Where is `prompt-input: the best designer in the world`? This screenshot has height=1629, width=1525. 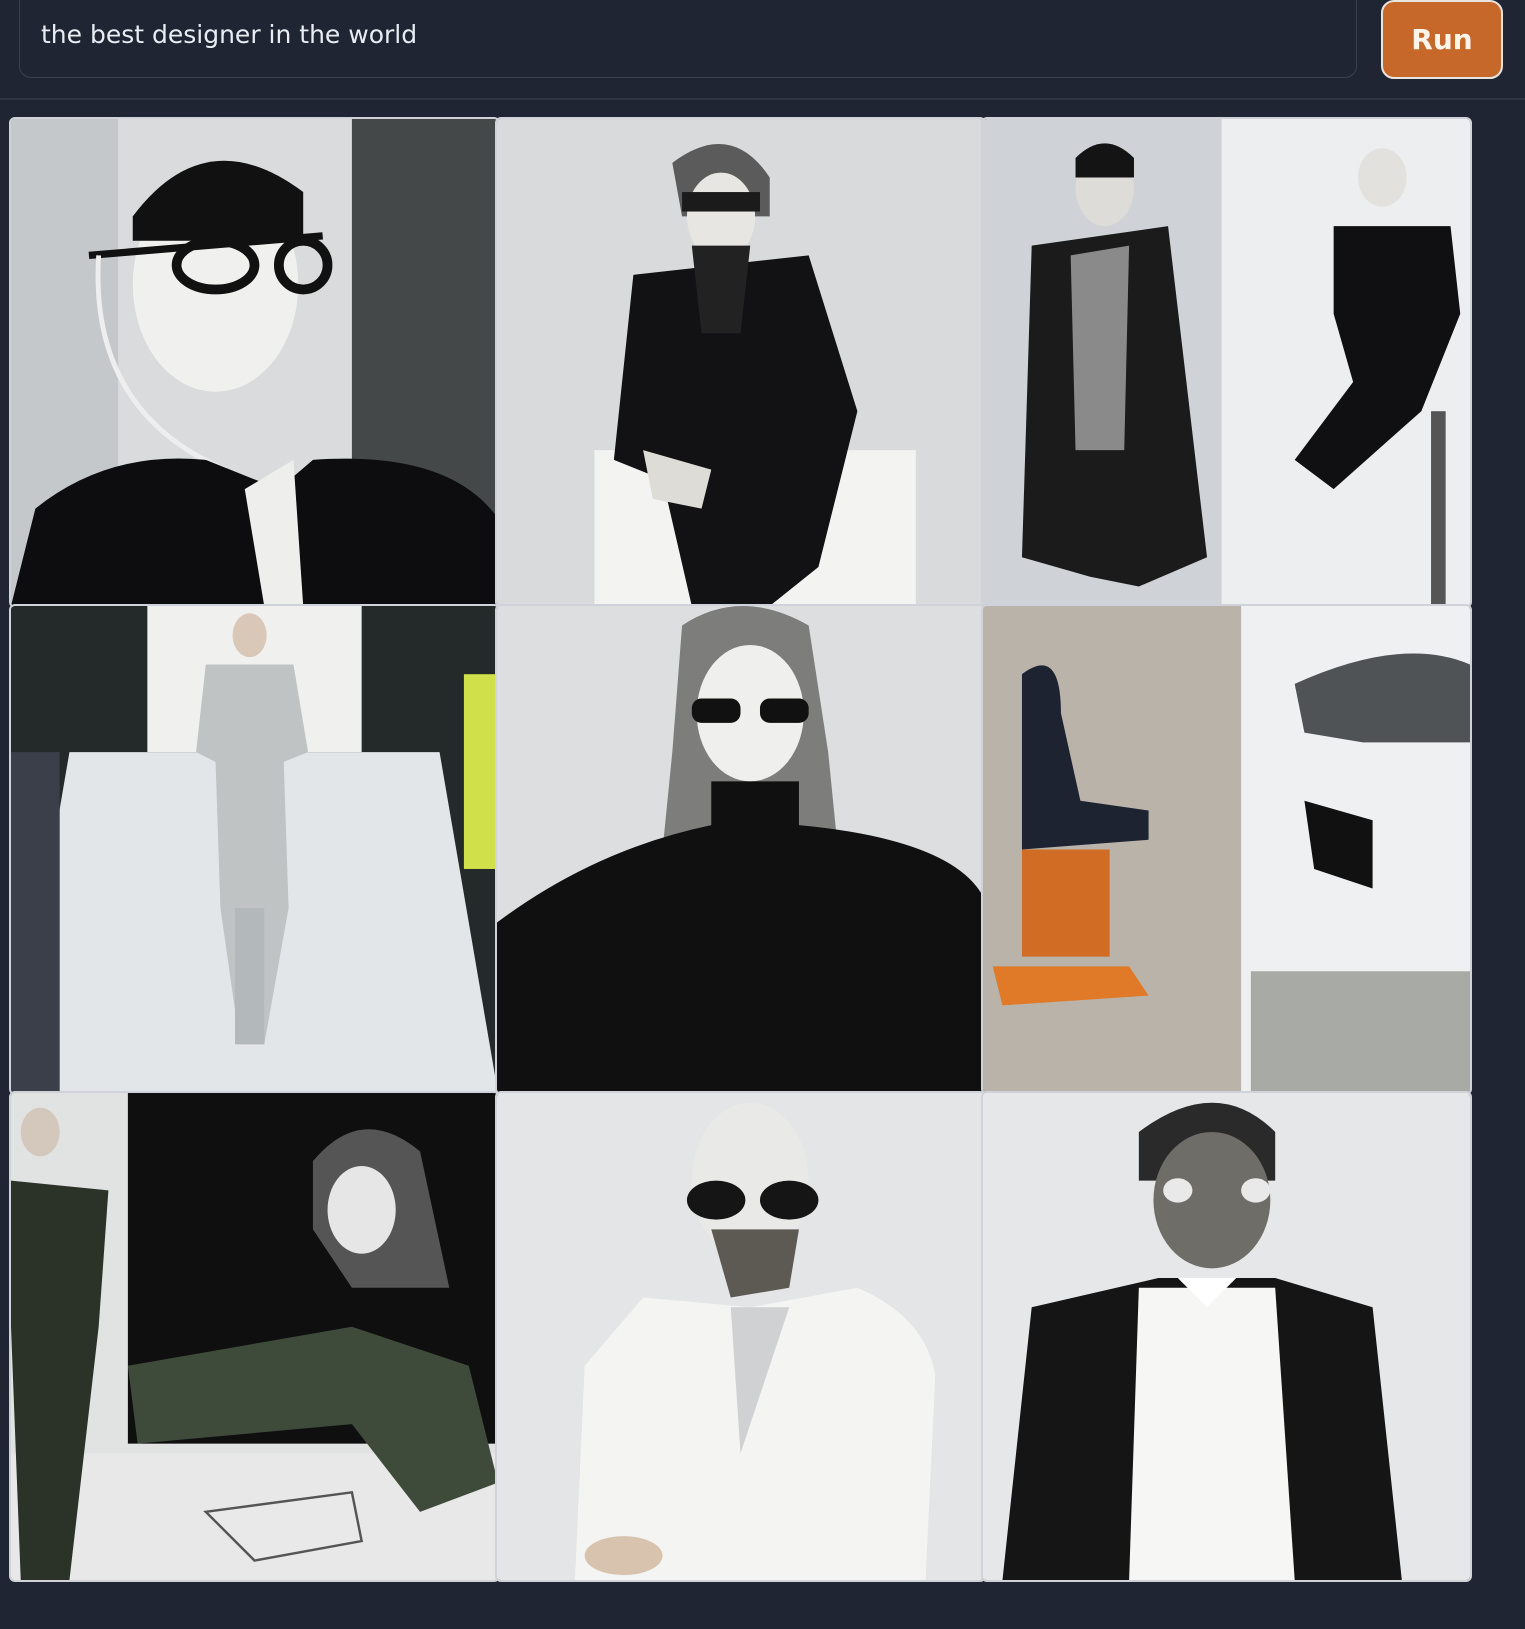 prompt-input: the best designer in the world is located at coordinates (688, 39).